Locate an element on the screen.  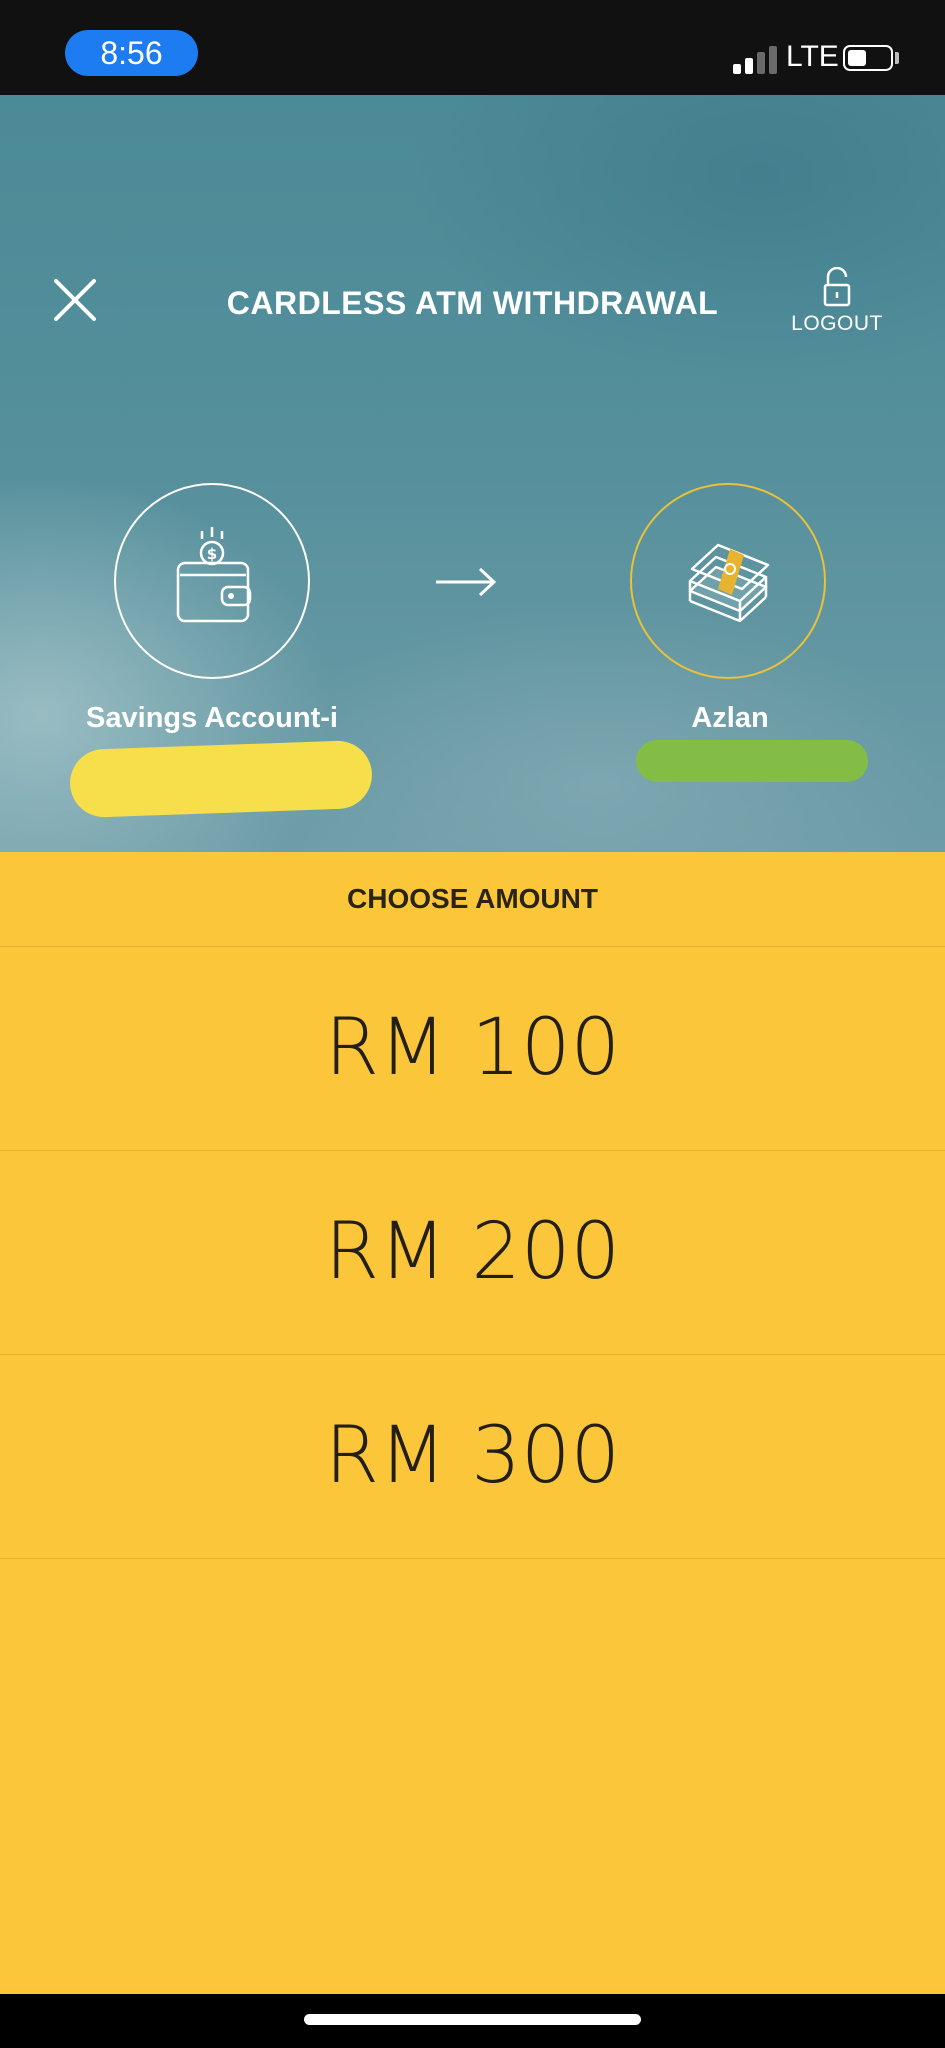
payee-circle is located at coordinates (728, 581).